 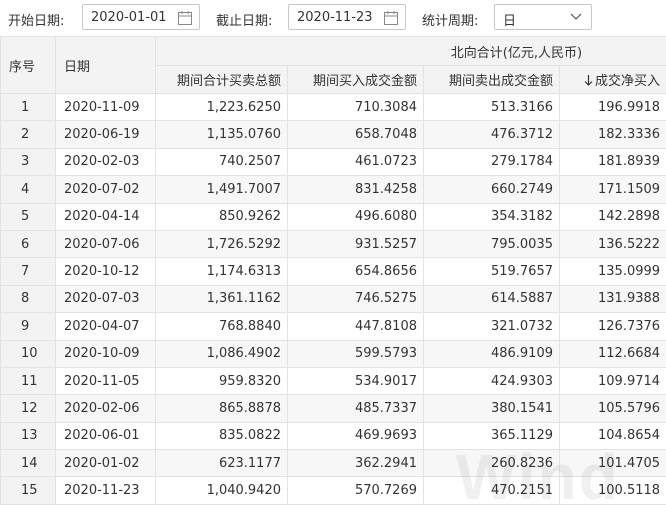 I want to click on column-header-sell: 期间卖出成交金额, so click(x=491, y=79).